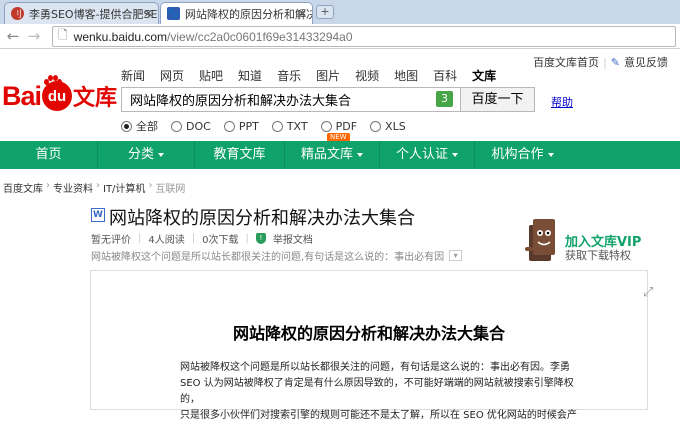  Describe the element at coordinates (147, 126) in the screenshot. I see `filter-label: 全部` at that location.